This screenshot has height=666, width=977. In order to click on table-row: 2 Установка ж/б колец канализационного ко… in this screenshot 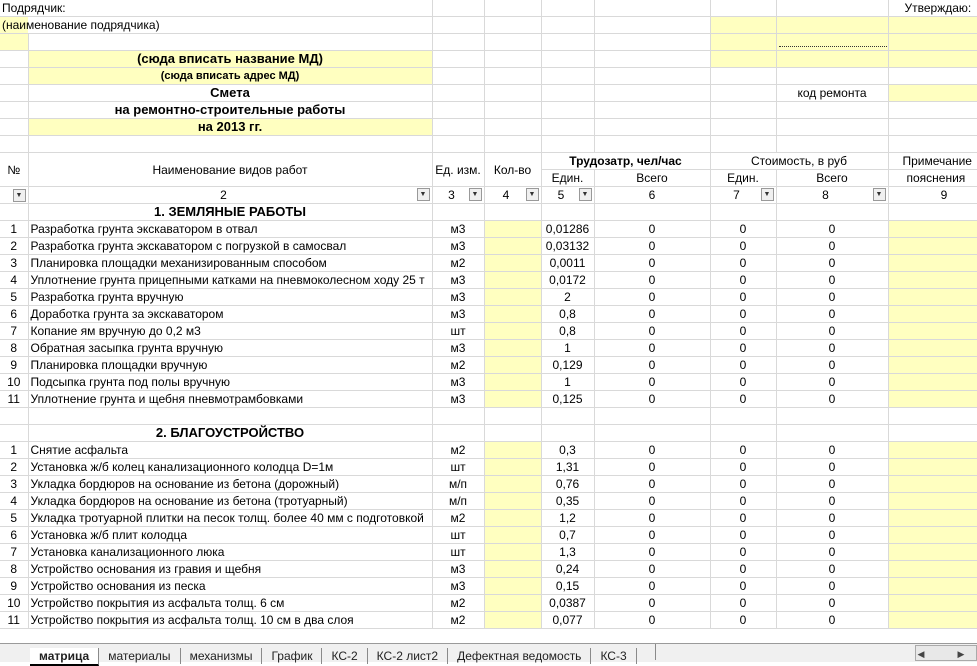, I will do `click(488, 467)`.